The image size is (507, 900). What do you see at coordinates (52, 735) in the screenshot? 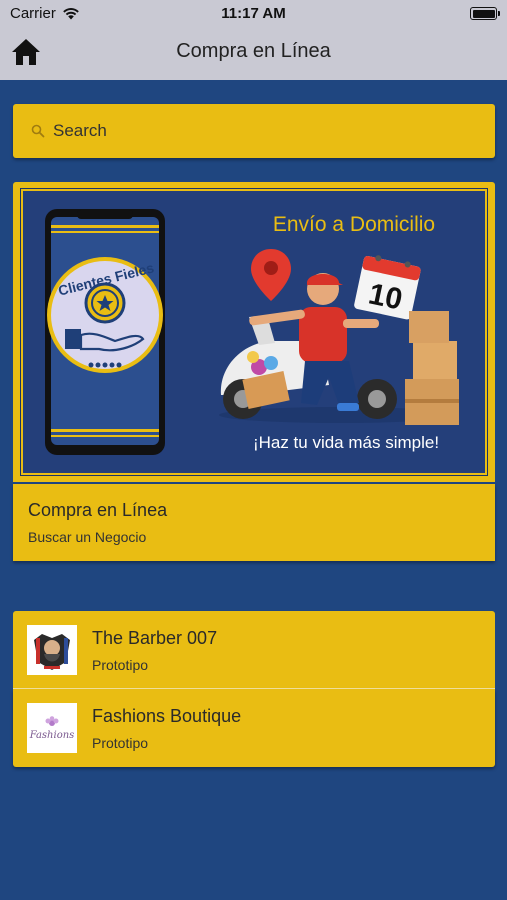
I see `boutique-logo-text: Fashions` at bounding box center [52, 735].